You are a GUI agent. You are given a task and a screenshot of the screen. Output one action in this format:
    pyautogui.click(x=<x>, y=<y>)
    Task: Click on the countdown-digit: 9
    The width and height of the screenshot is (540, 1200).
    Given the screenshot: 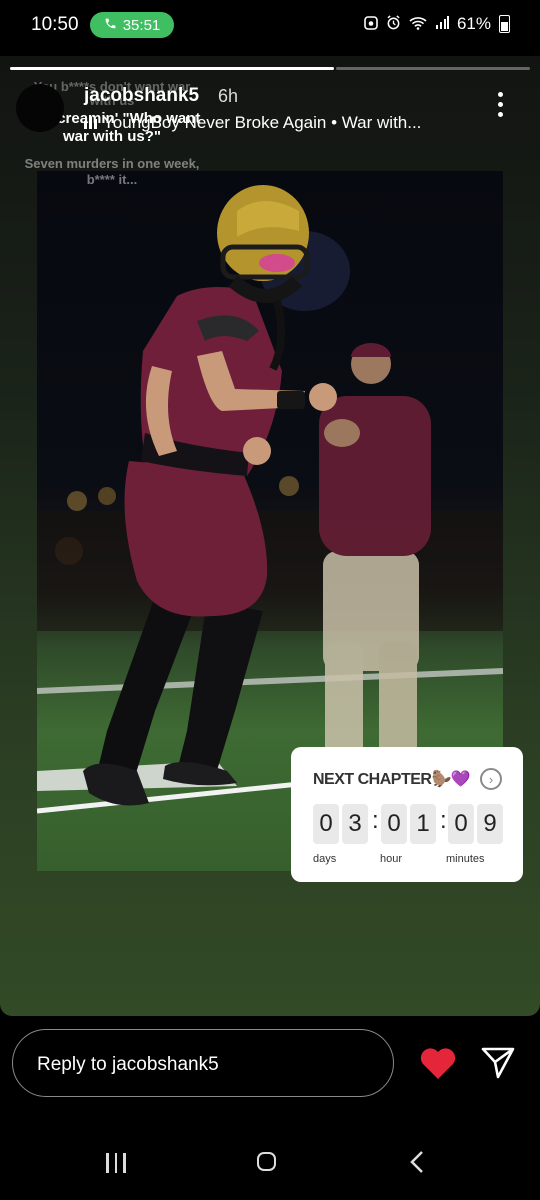 What is the action you would take?
    pyautogui.click(x=490, y=824)
    